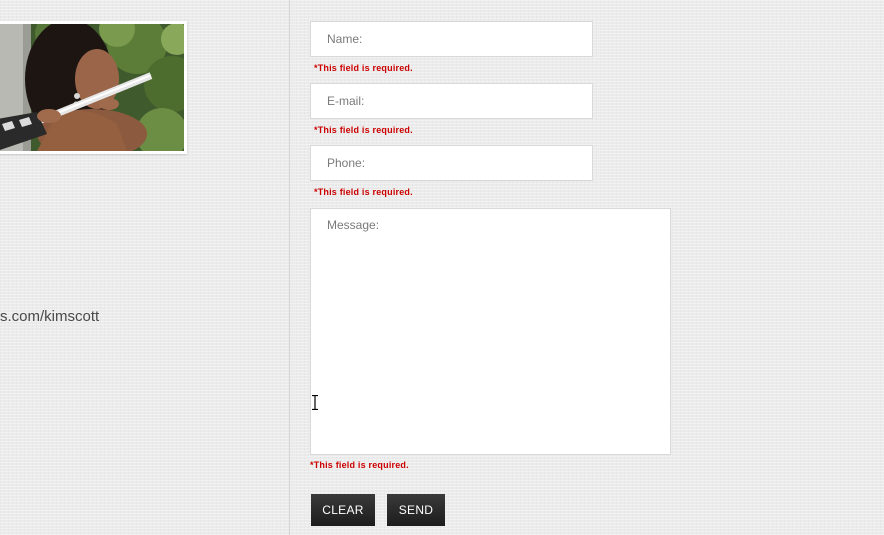  What do you see at coordinates (363, 68) in the screenshot?
I see `name-required-error: *This field is required.` at bounding box center [363, 68].